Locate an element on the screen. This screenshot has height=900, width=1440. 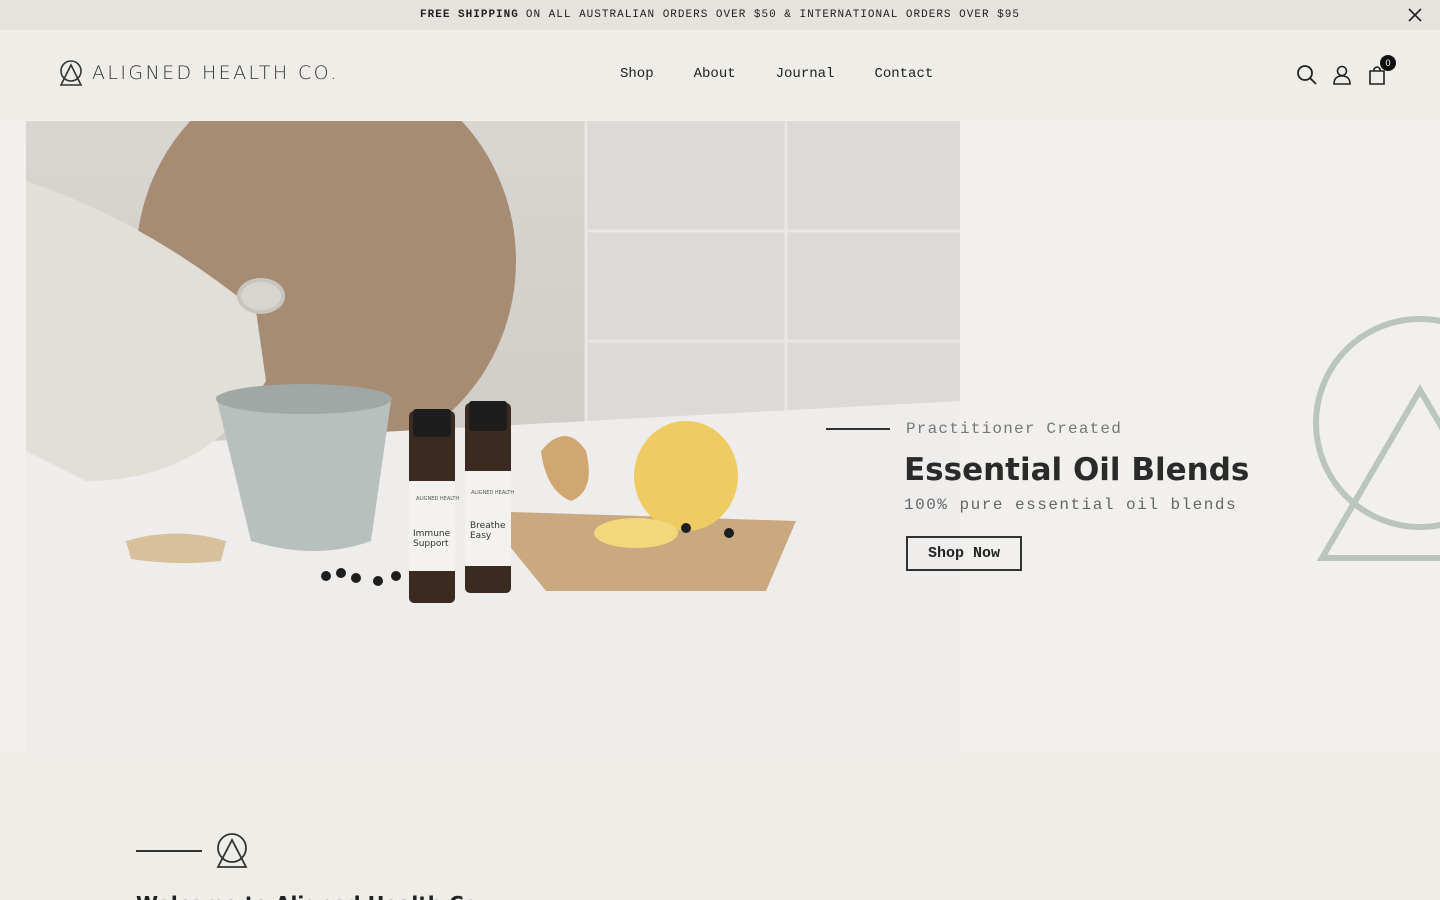
site-logo: ALIGNED HEALTH CO. is located at coordinates (198, 73).